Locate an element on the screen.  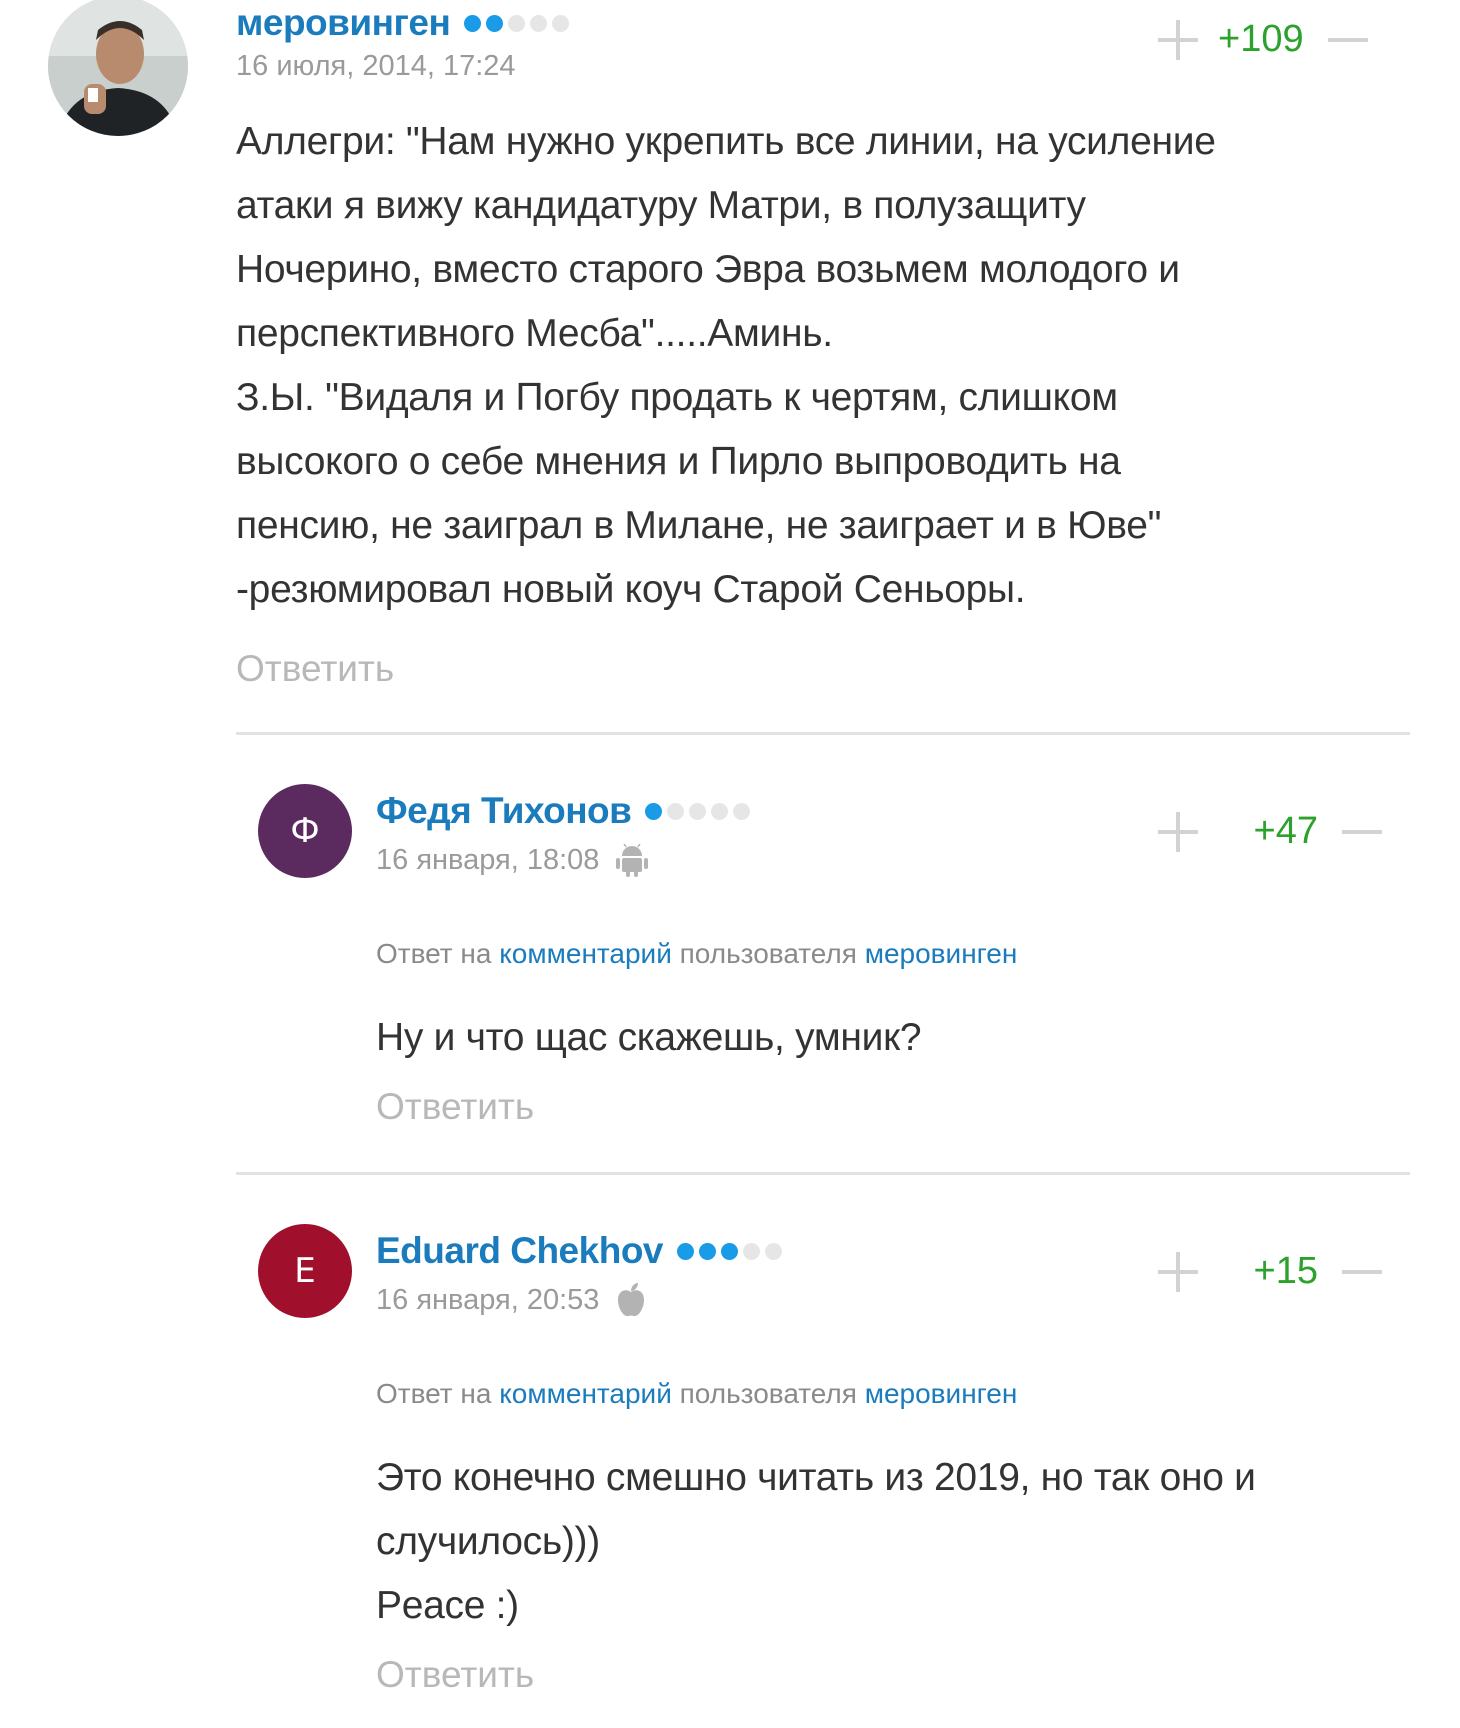
comment-text-line: Peace :) is located at coordinates (447, 1605).